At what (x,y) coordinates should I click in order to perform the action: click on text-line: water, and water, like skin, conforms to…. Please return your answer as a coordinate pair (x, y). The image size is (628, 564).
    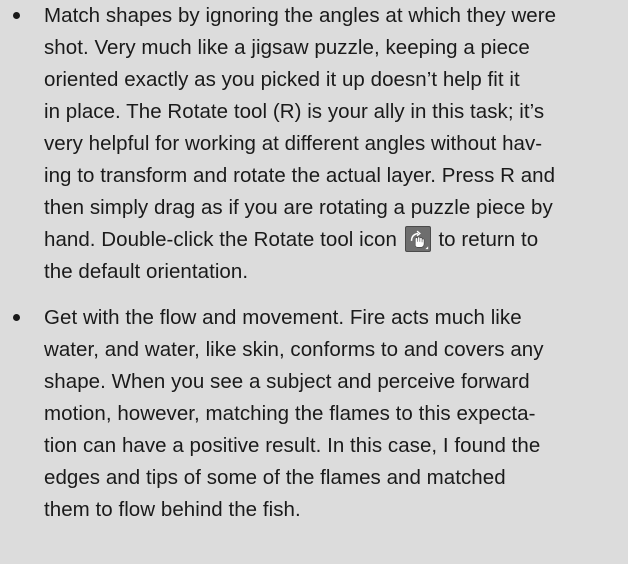
    Looking at the image, I should click on (294, 349).